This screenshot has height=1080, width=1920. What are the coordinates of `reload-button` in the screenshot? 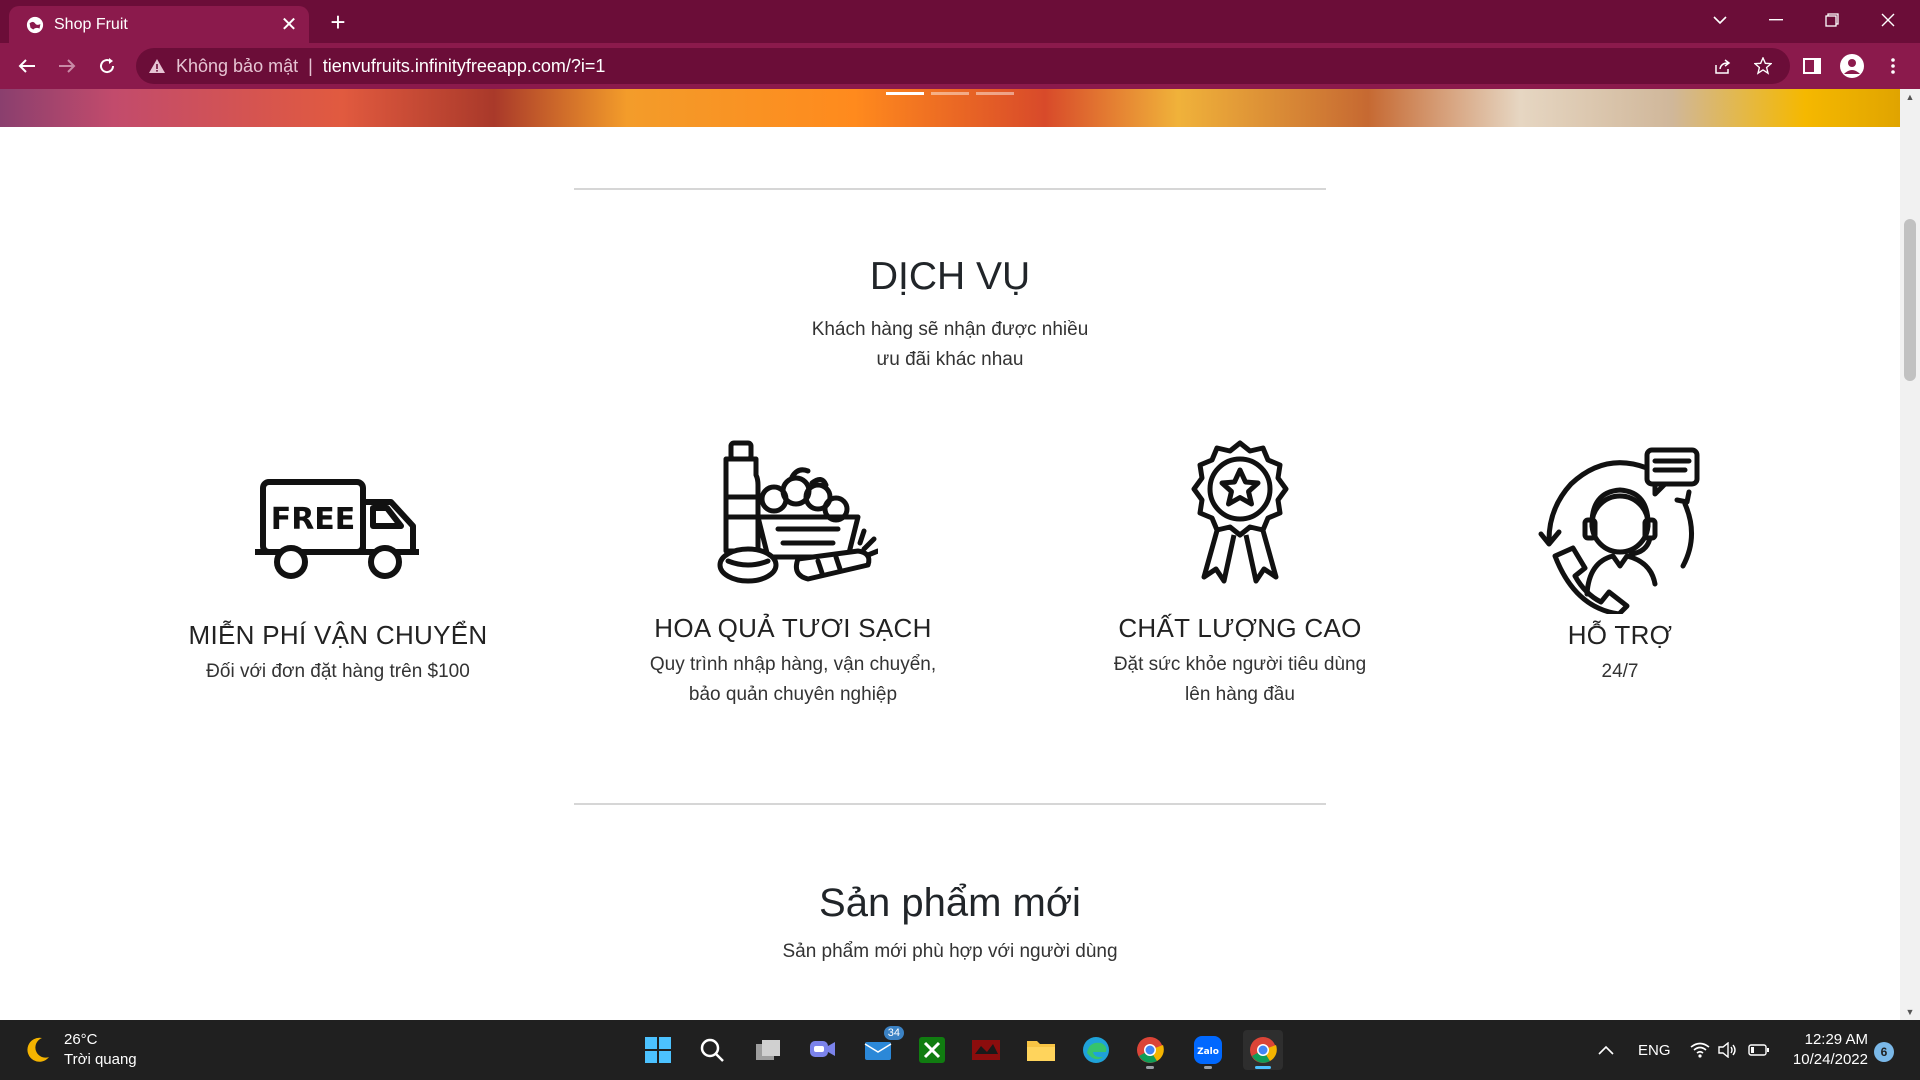 It's located at (107, 66).